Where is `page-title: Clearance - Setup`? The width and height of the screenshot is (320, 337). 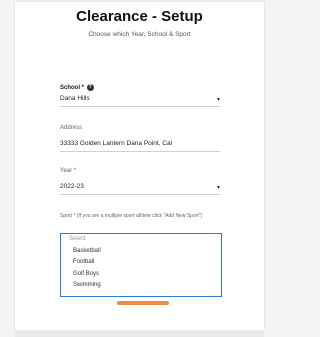
page-title: Clearance - Setup is located at coordinates (139, 16).